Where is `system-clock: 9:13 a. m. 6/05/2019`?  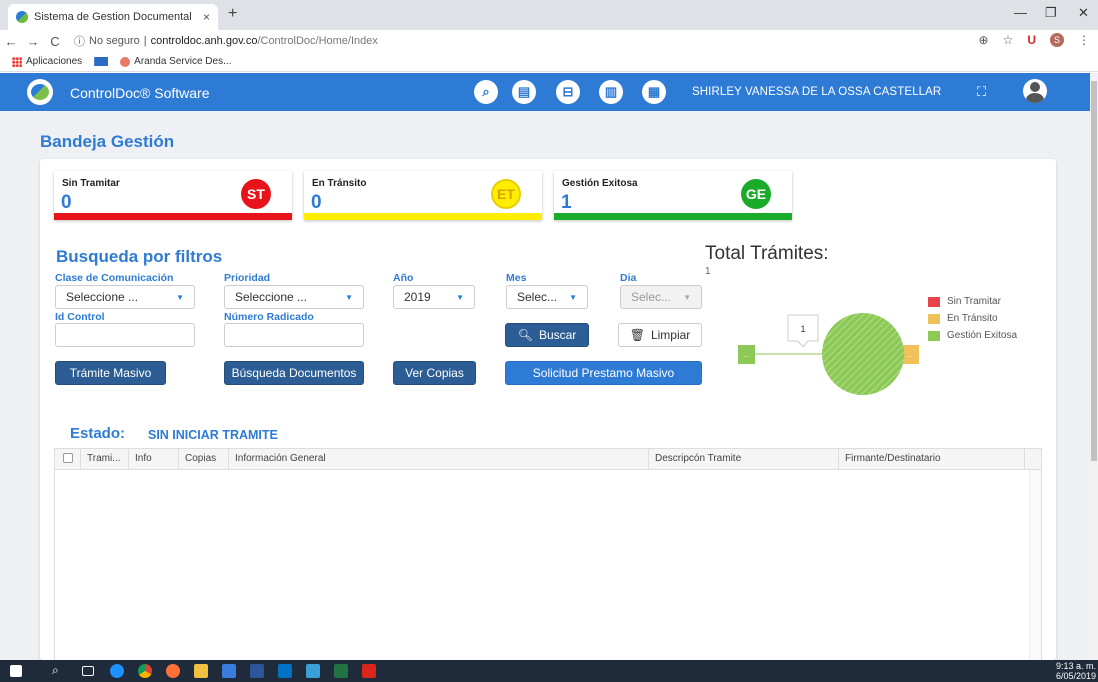 system-clock: 9:13 a. m. 6/05/2019 is located at coordinates (1076, 671).